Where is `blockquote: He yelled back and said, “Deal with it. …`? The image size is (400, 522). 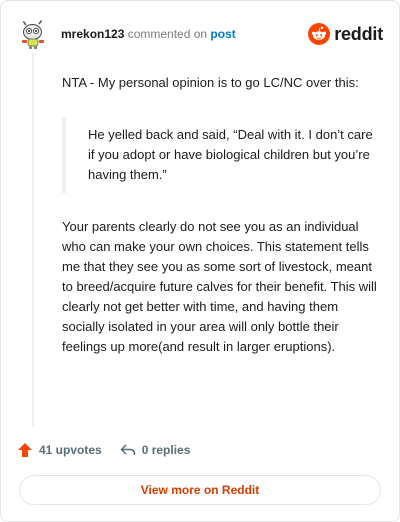 blockquote: He yelled back and said, “Deal with it. … is located at coordinates (221, 155).